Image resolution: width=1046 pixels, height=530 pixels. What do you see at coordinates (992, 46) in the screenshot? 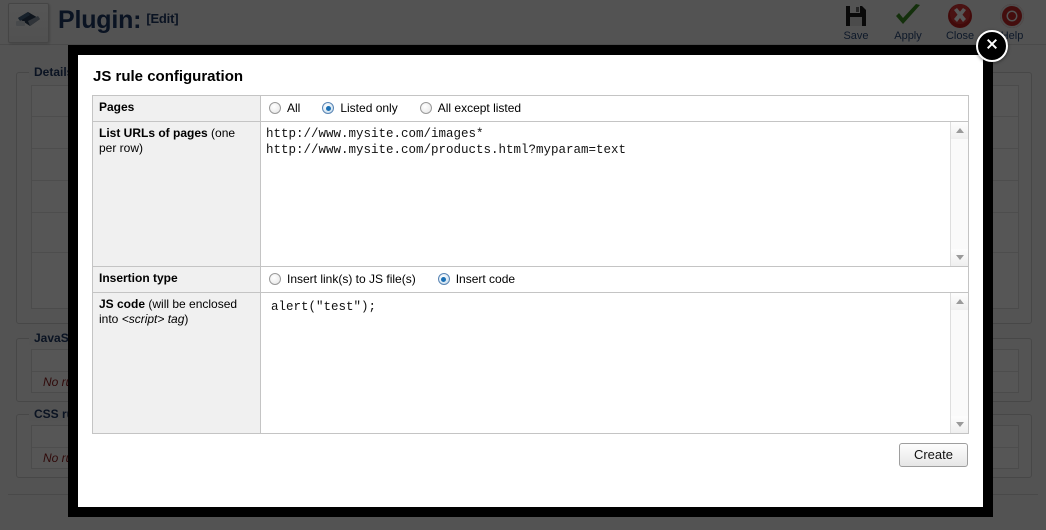
I see `close-x-icon` at bounding box center [992, 46].